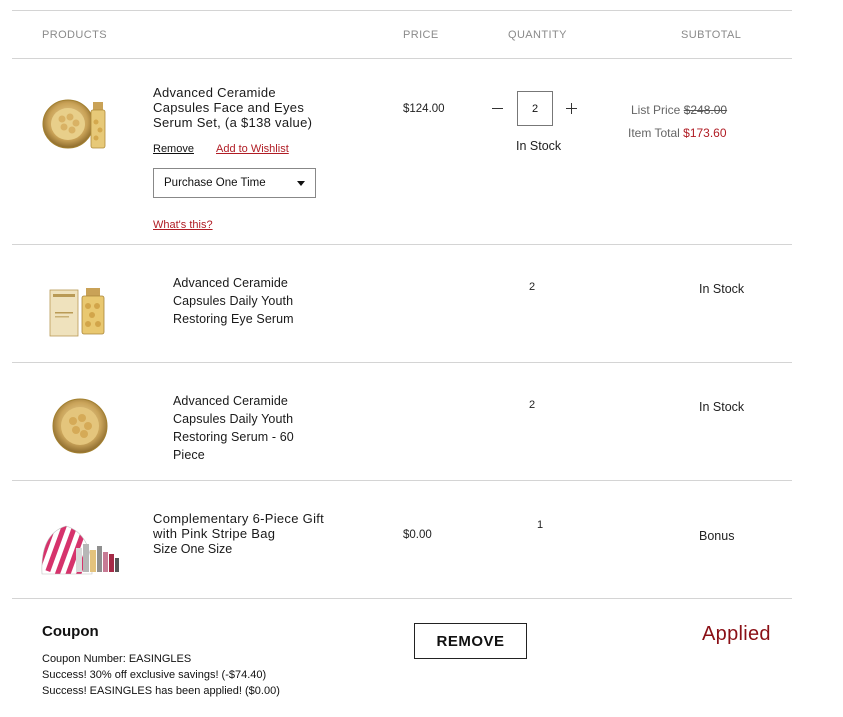 The width and height of the screenshot is (843, 717). I want to click on product-image-face-eyes-set, so click(74, 124).